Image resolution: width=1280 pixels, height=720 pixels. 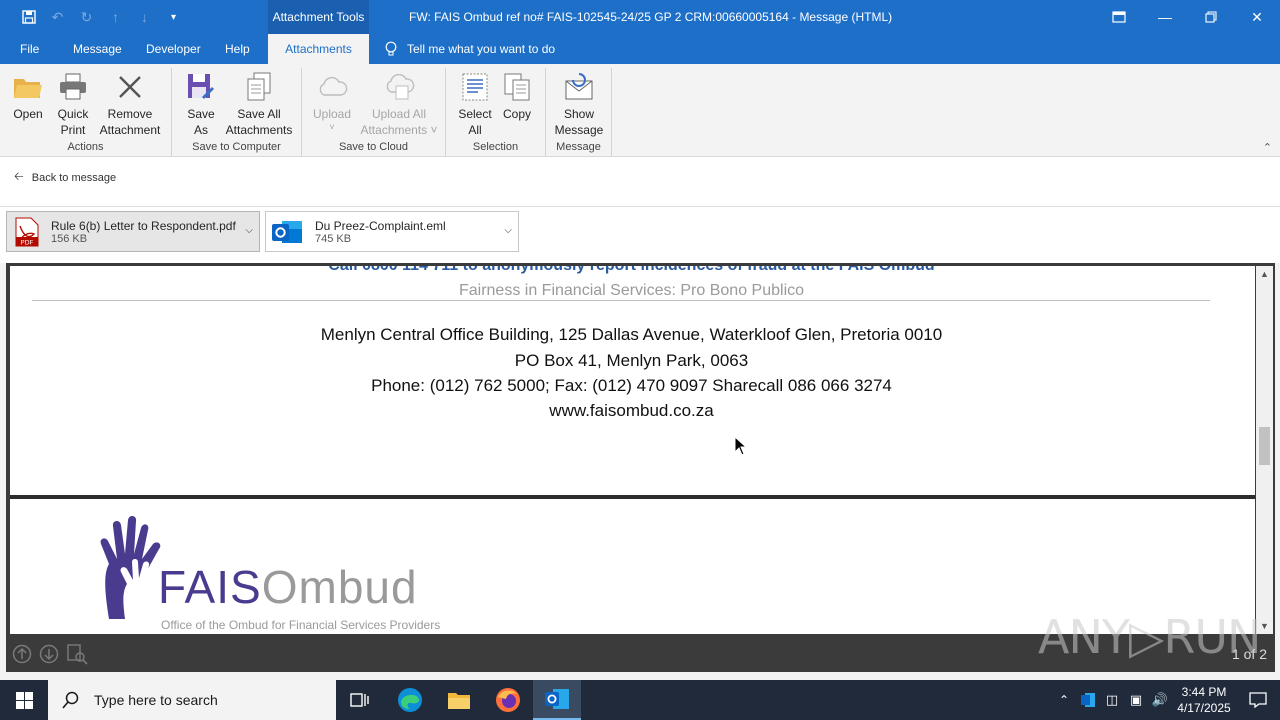 What do you see at coordinates (475, 130) in the screenshot?
I see `select-all-label-2: All` at bounding box center [475, 130].